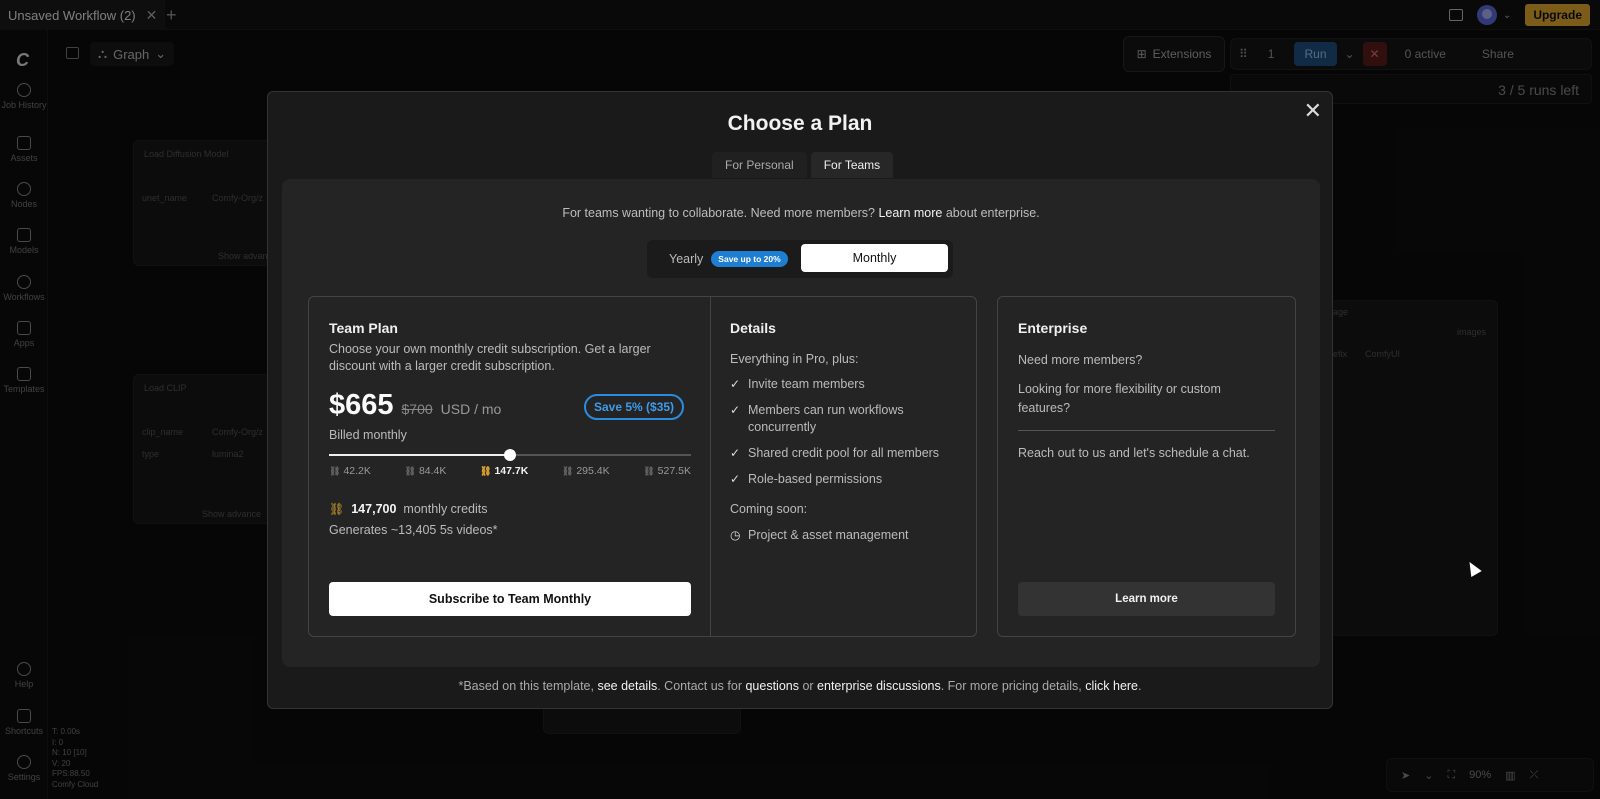  I want to click on monthly-credits: ⛓ 147,700 monthly credits, so click(408, 509).